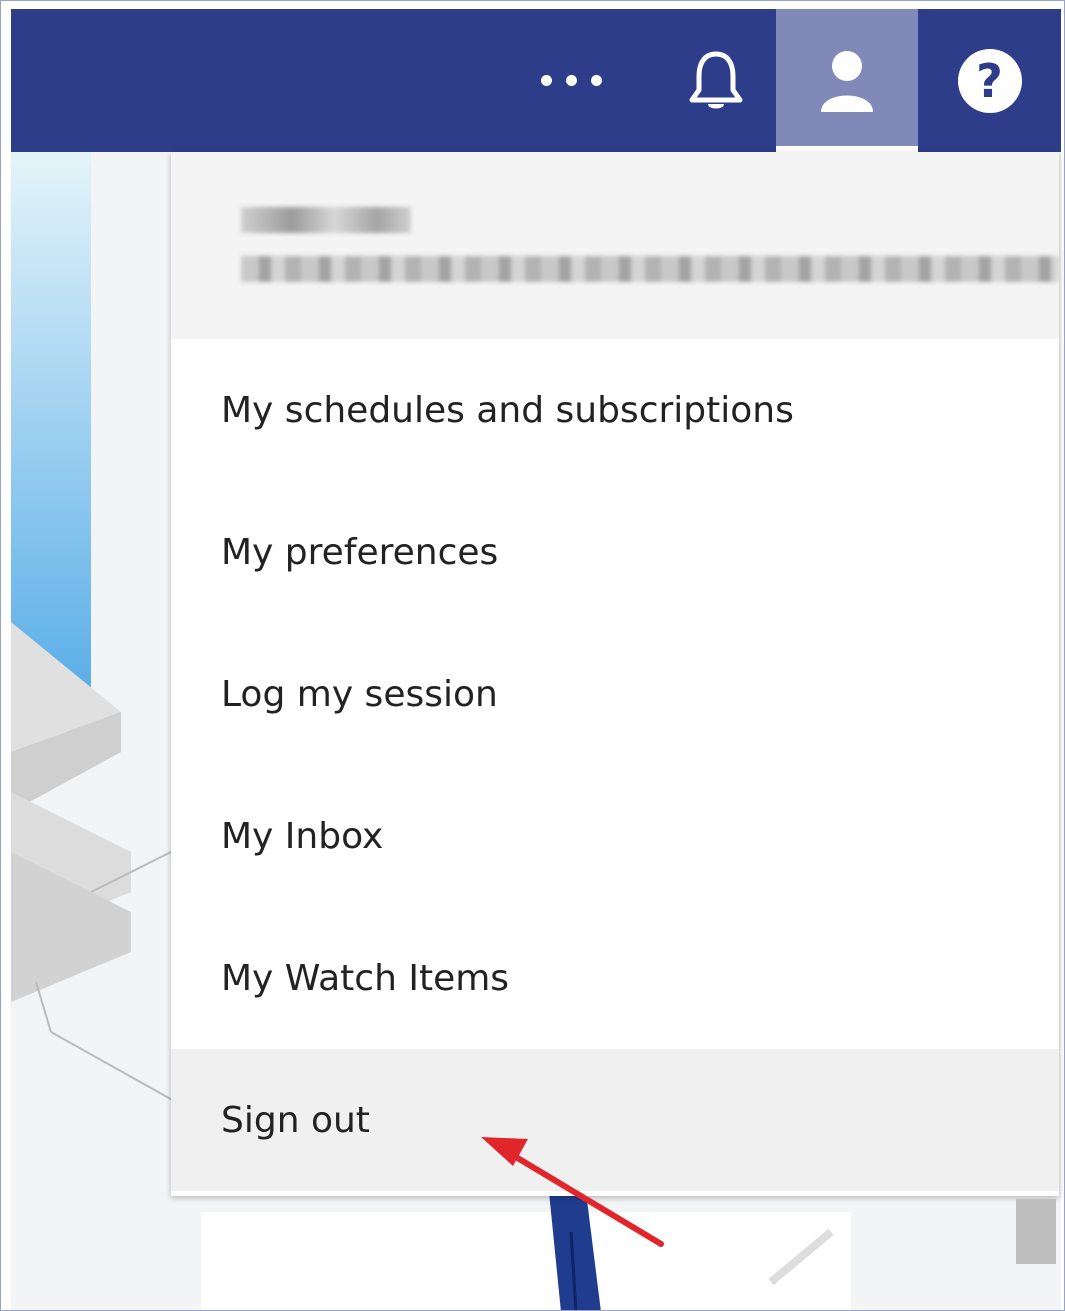 This screenshot has height=1311, width=1065. I want to click on more-button, so click(571, 80).